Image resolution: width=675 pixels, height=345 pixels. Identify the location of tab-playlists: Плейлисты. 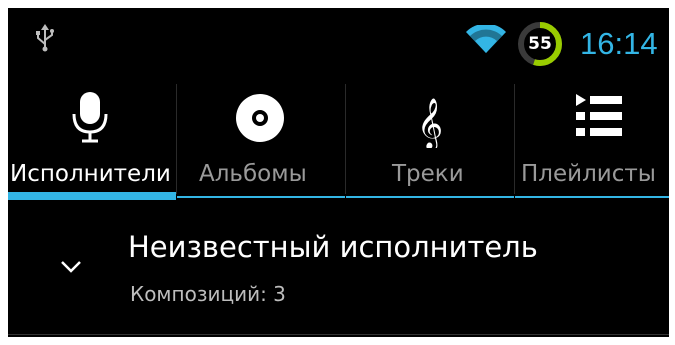
(592, 140).